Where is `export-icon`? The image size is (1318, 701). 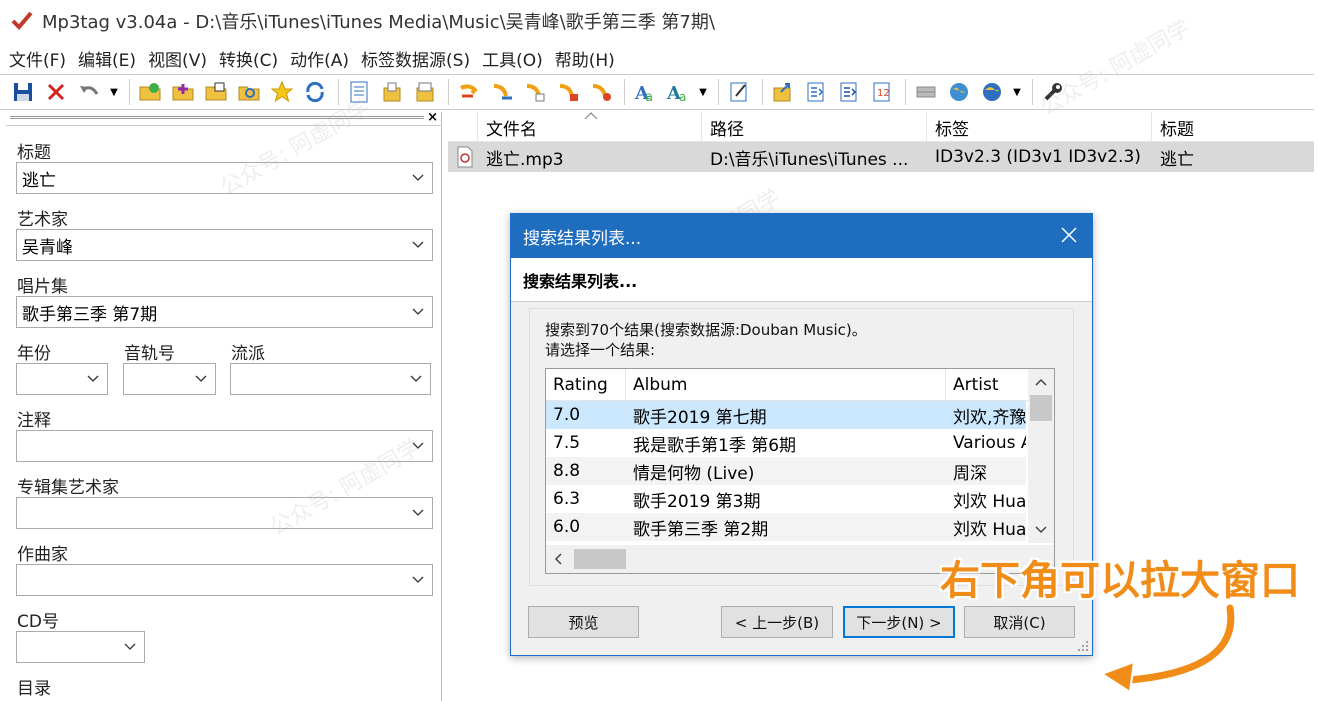
export-icon is located at coordinates (783, 92).